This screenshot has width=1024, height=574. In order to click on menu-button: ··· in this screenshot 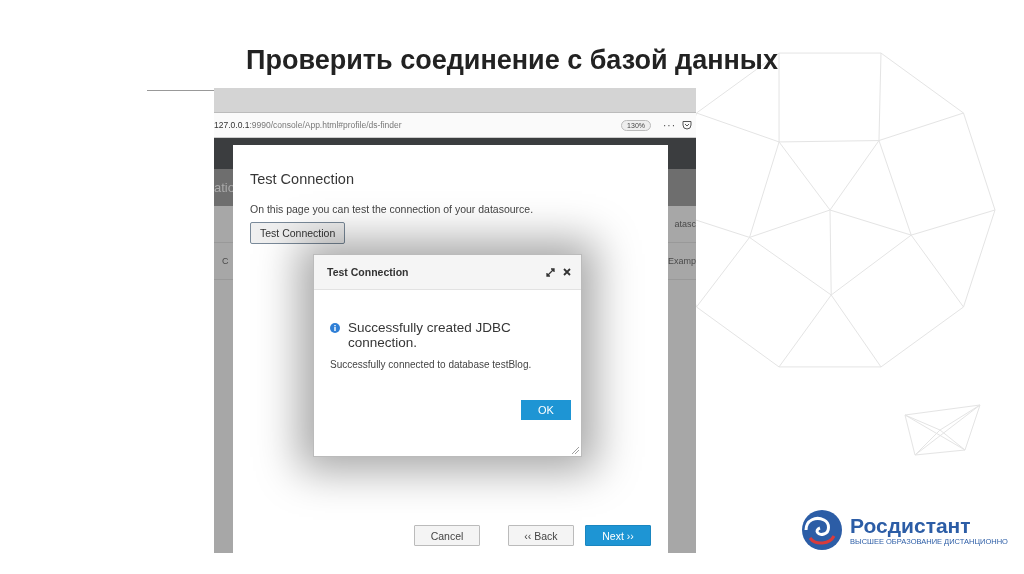, I will do `click(669, 125)`.